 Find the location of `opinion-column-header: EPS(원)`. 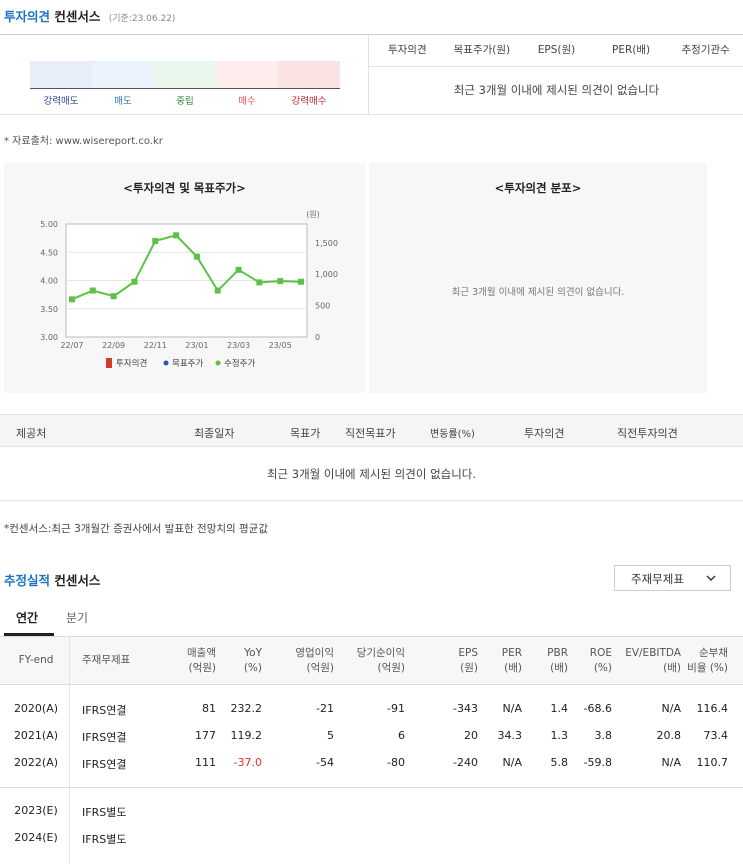

opinion-column-header: EPS(원) is located at coordinates (556, 50).